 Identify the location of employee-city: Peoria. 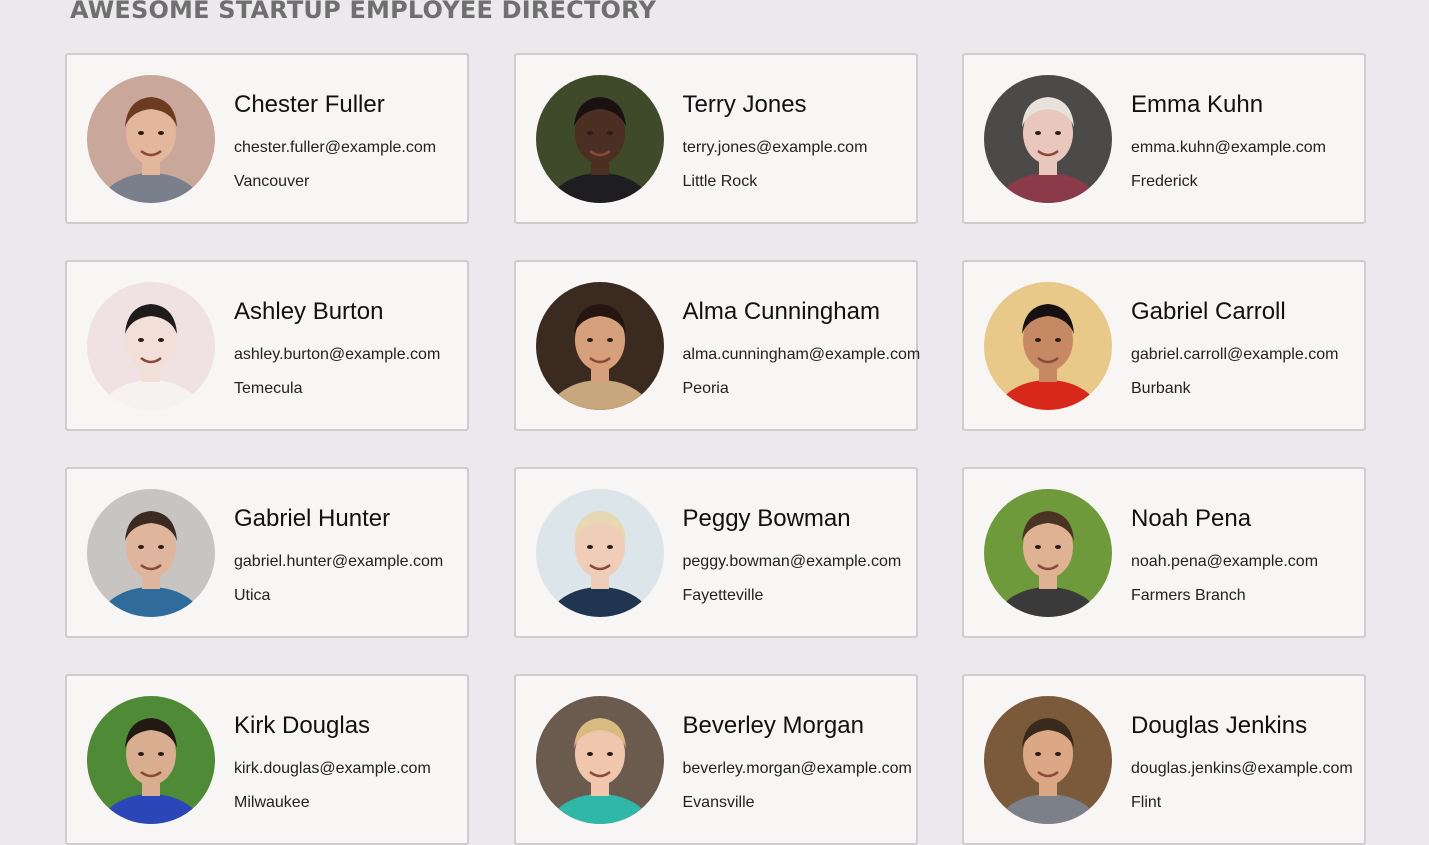
(705, 388).